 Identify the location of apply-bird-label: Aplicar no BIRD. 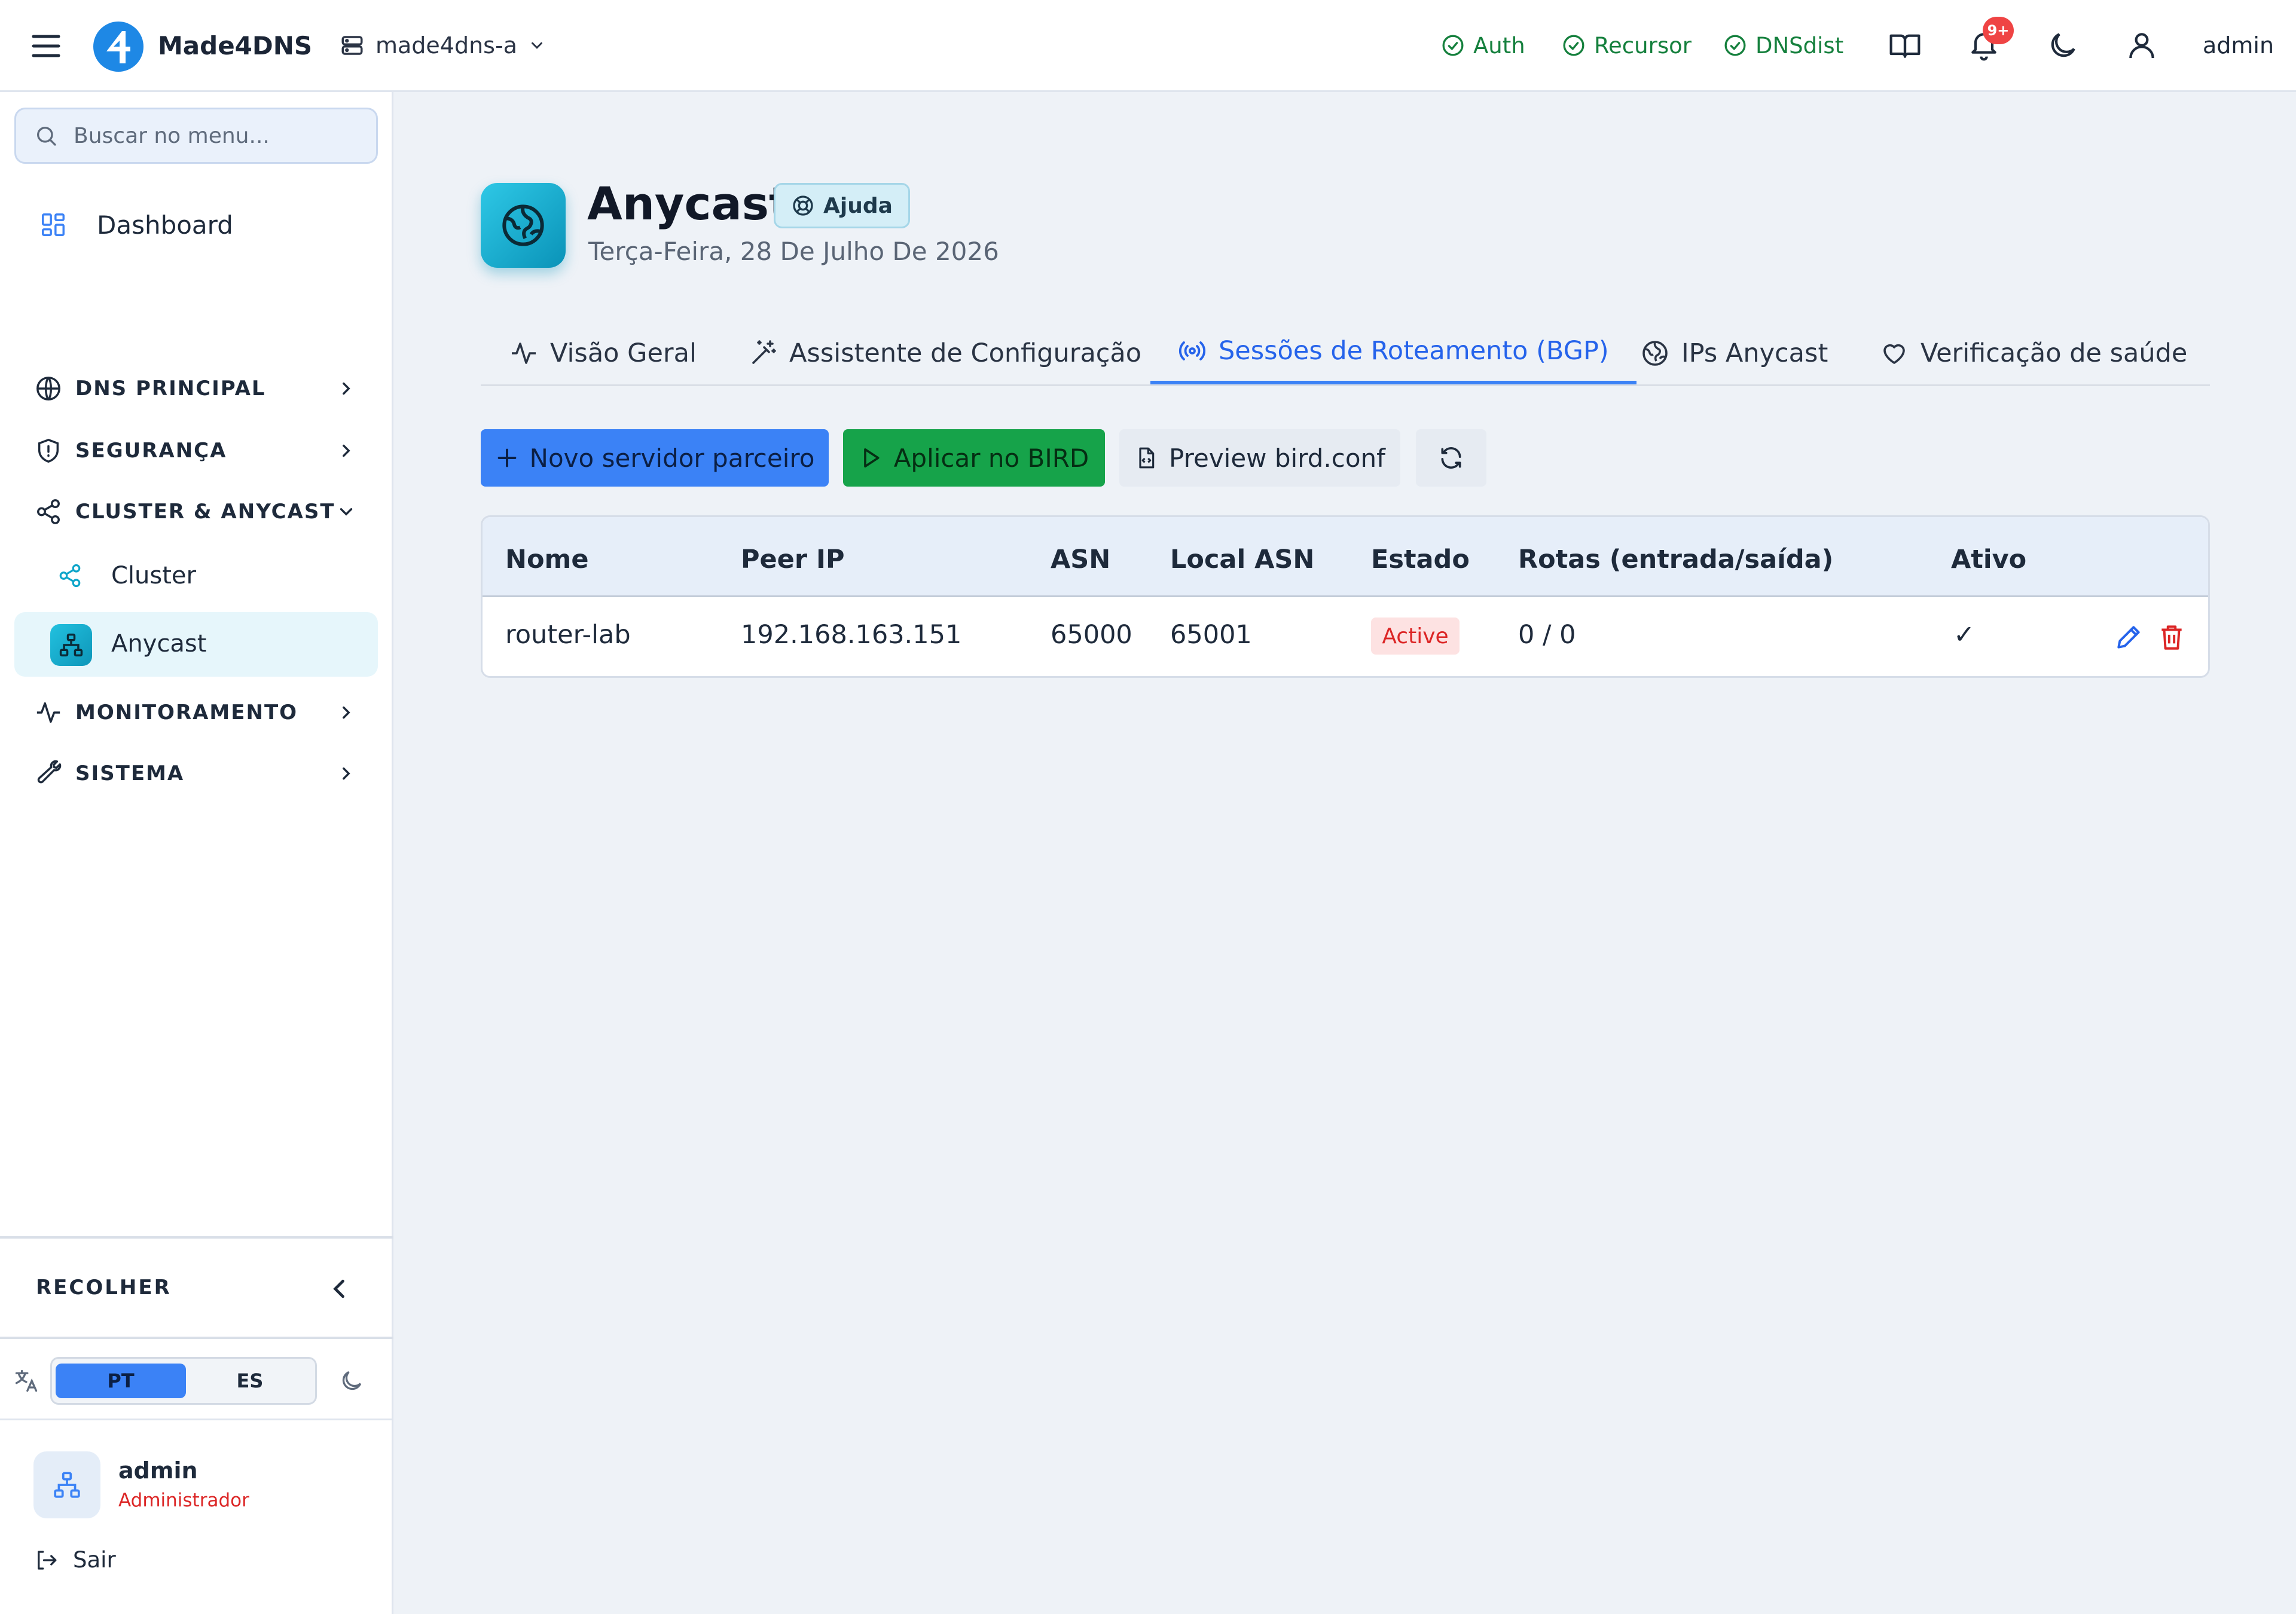
(991, 458).